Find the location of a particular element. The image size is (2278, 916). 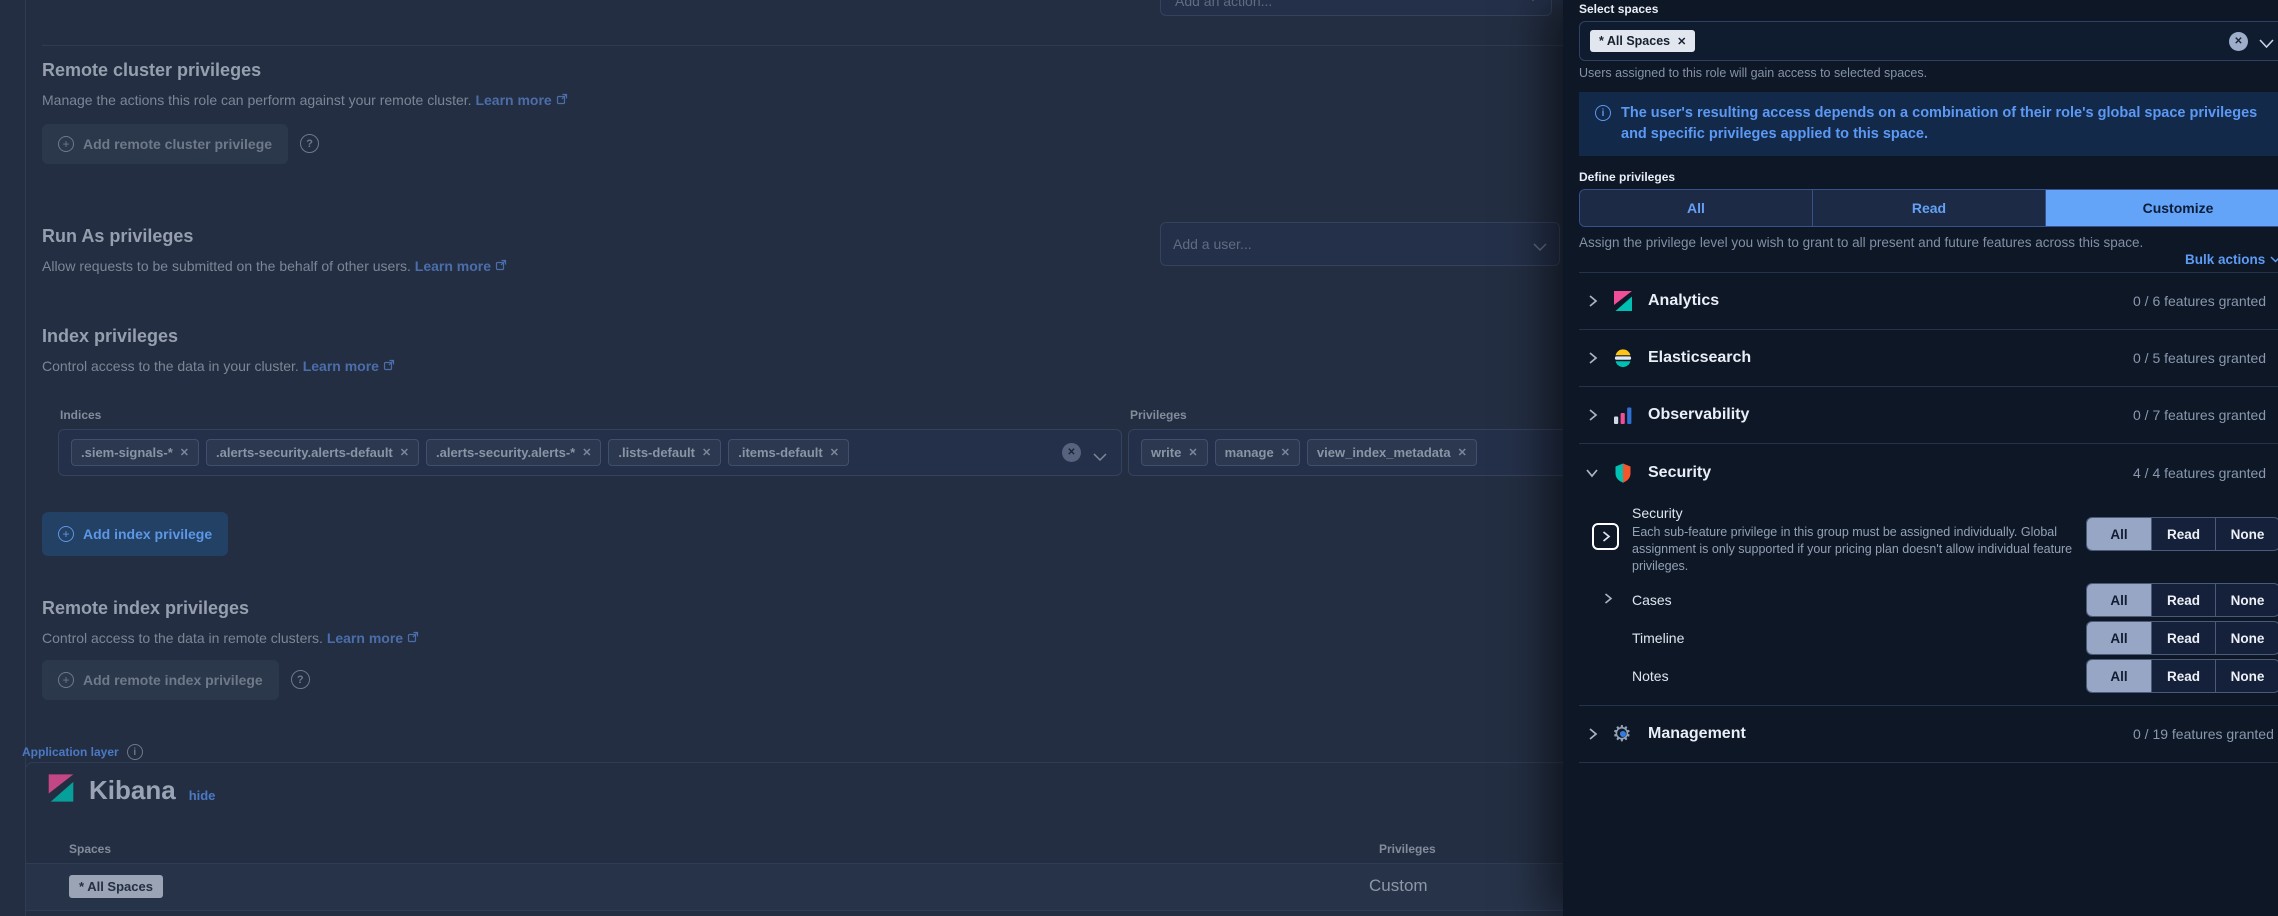

observability-icon is located at coordinates (1623, 415).